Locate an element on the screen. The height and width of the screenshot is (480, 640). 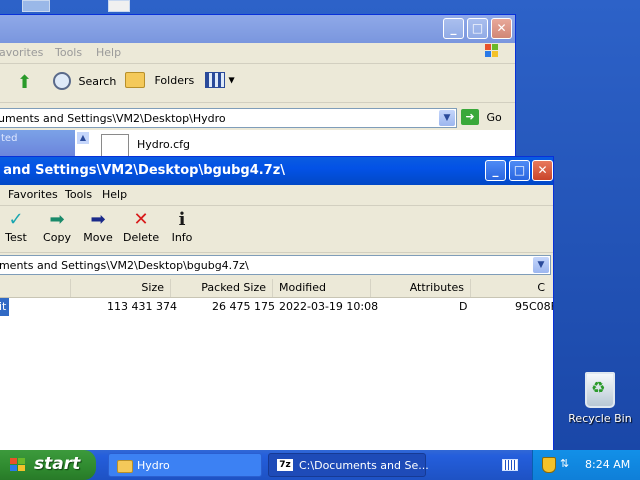
file-name: Hydro.cfg is located at coordinates (163, 144).